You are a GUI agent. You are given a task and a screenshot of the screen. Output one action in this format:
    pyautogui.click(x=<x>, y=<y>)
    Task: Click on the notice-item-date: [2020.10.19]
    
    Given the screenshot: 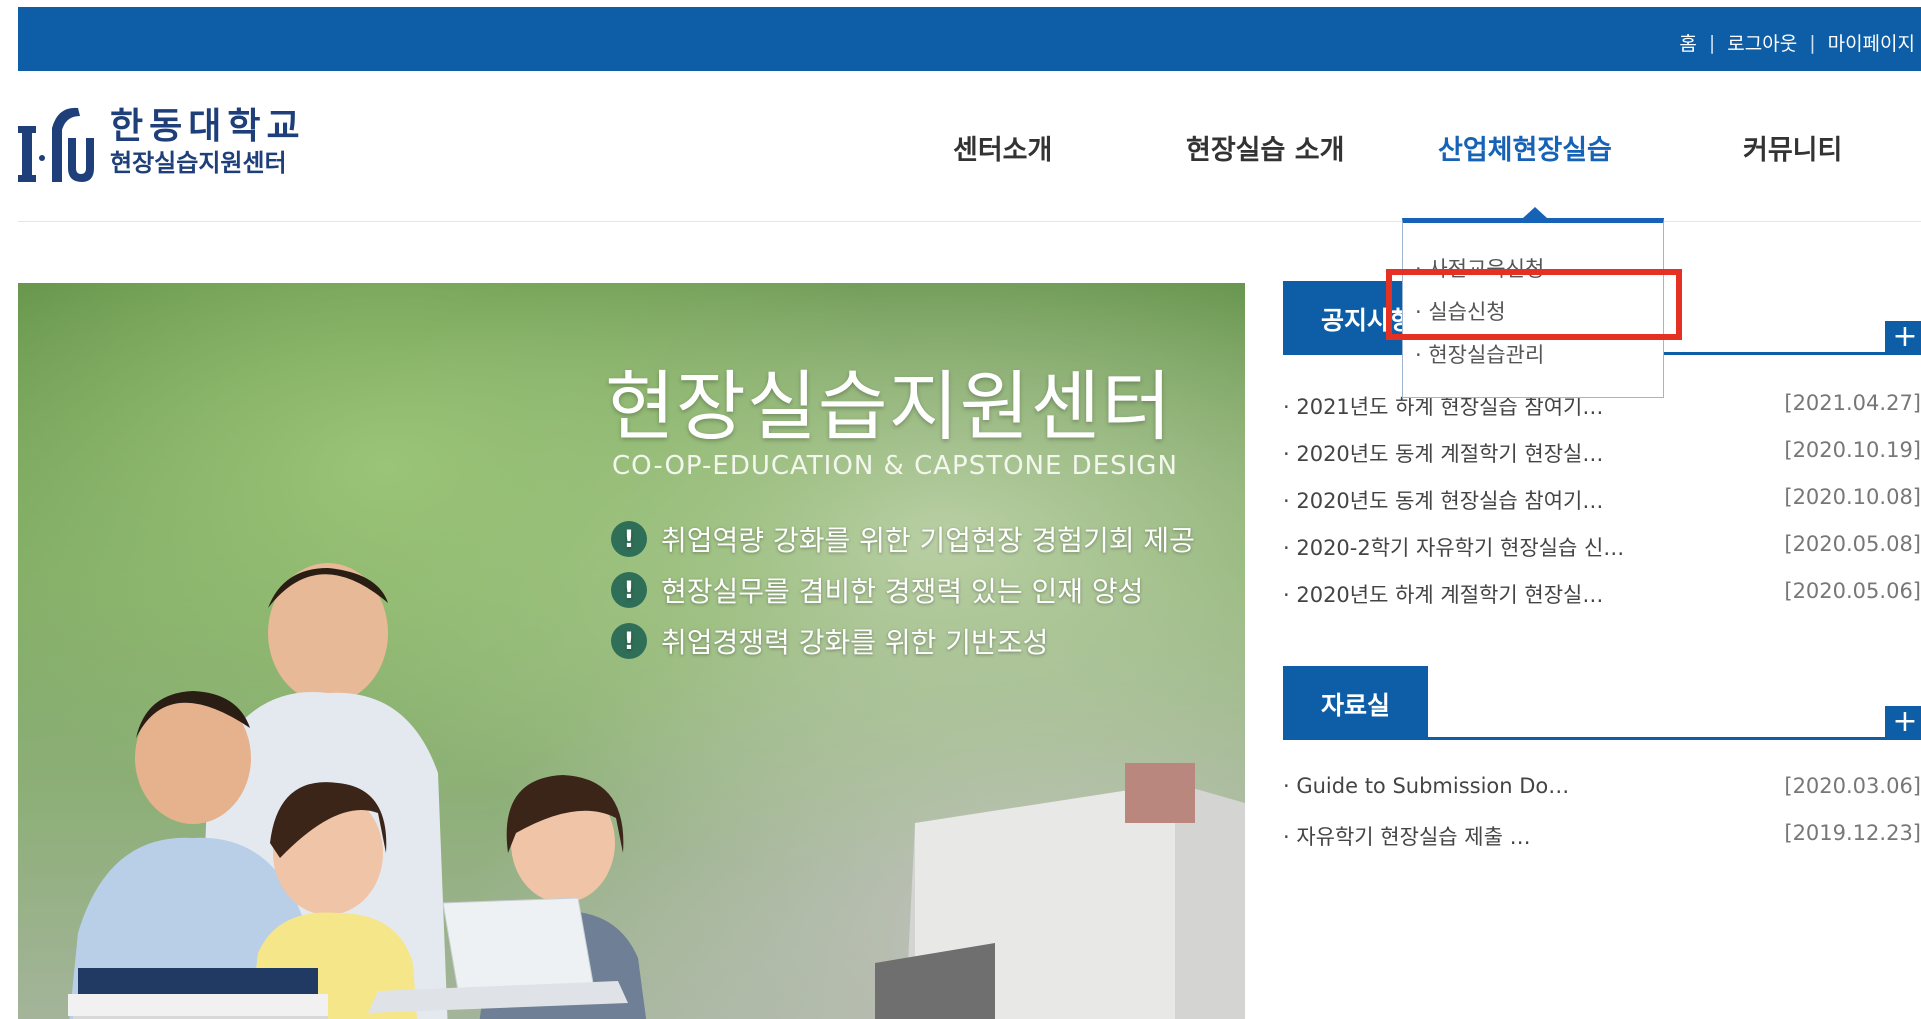 What is the action you would take?
    pyautogui.click(x=1852, y=450)
    